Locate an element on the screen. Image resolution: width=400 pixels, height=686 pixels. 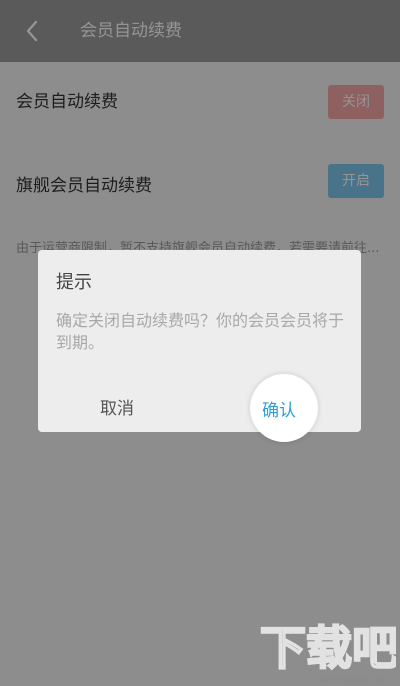
dialog-title: 提示 is located at coordinates (74, 282).